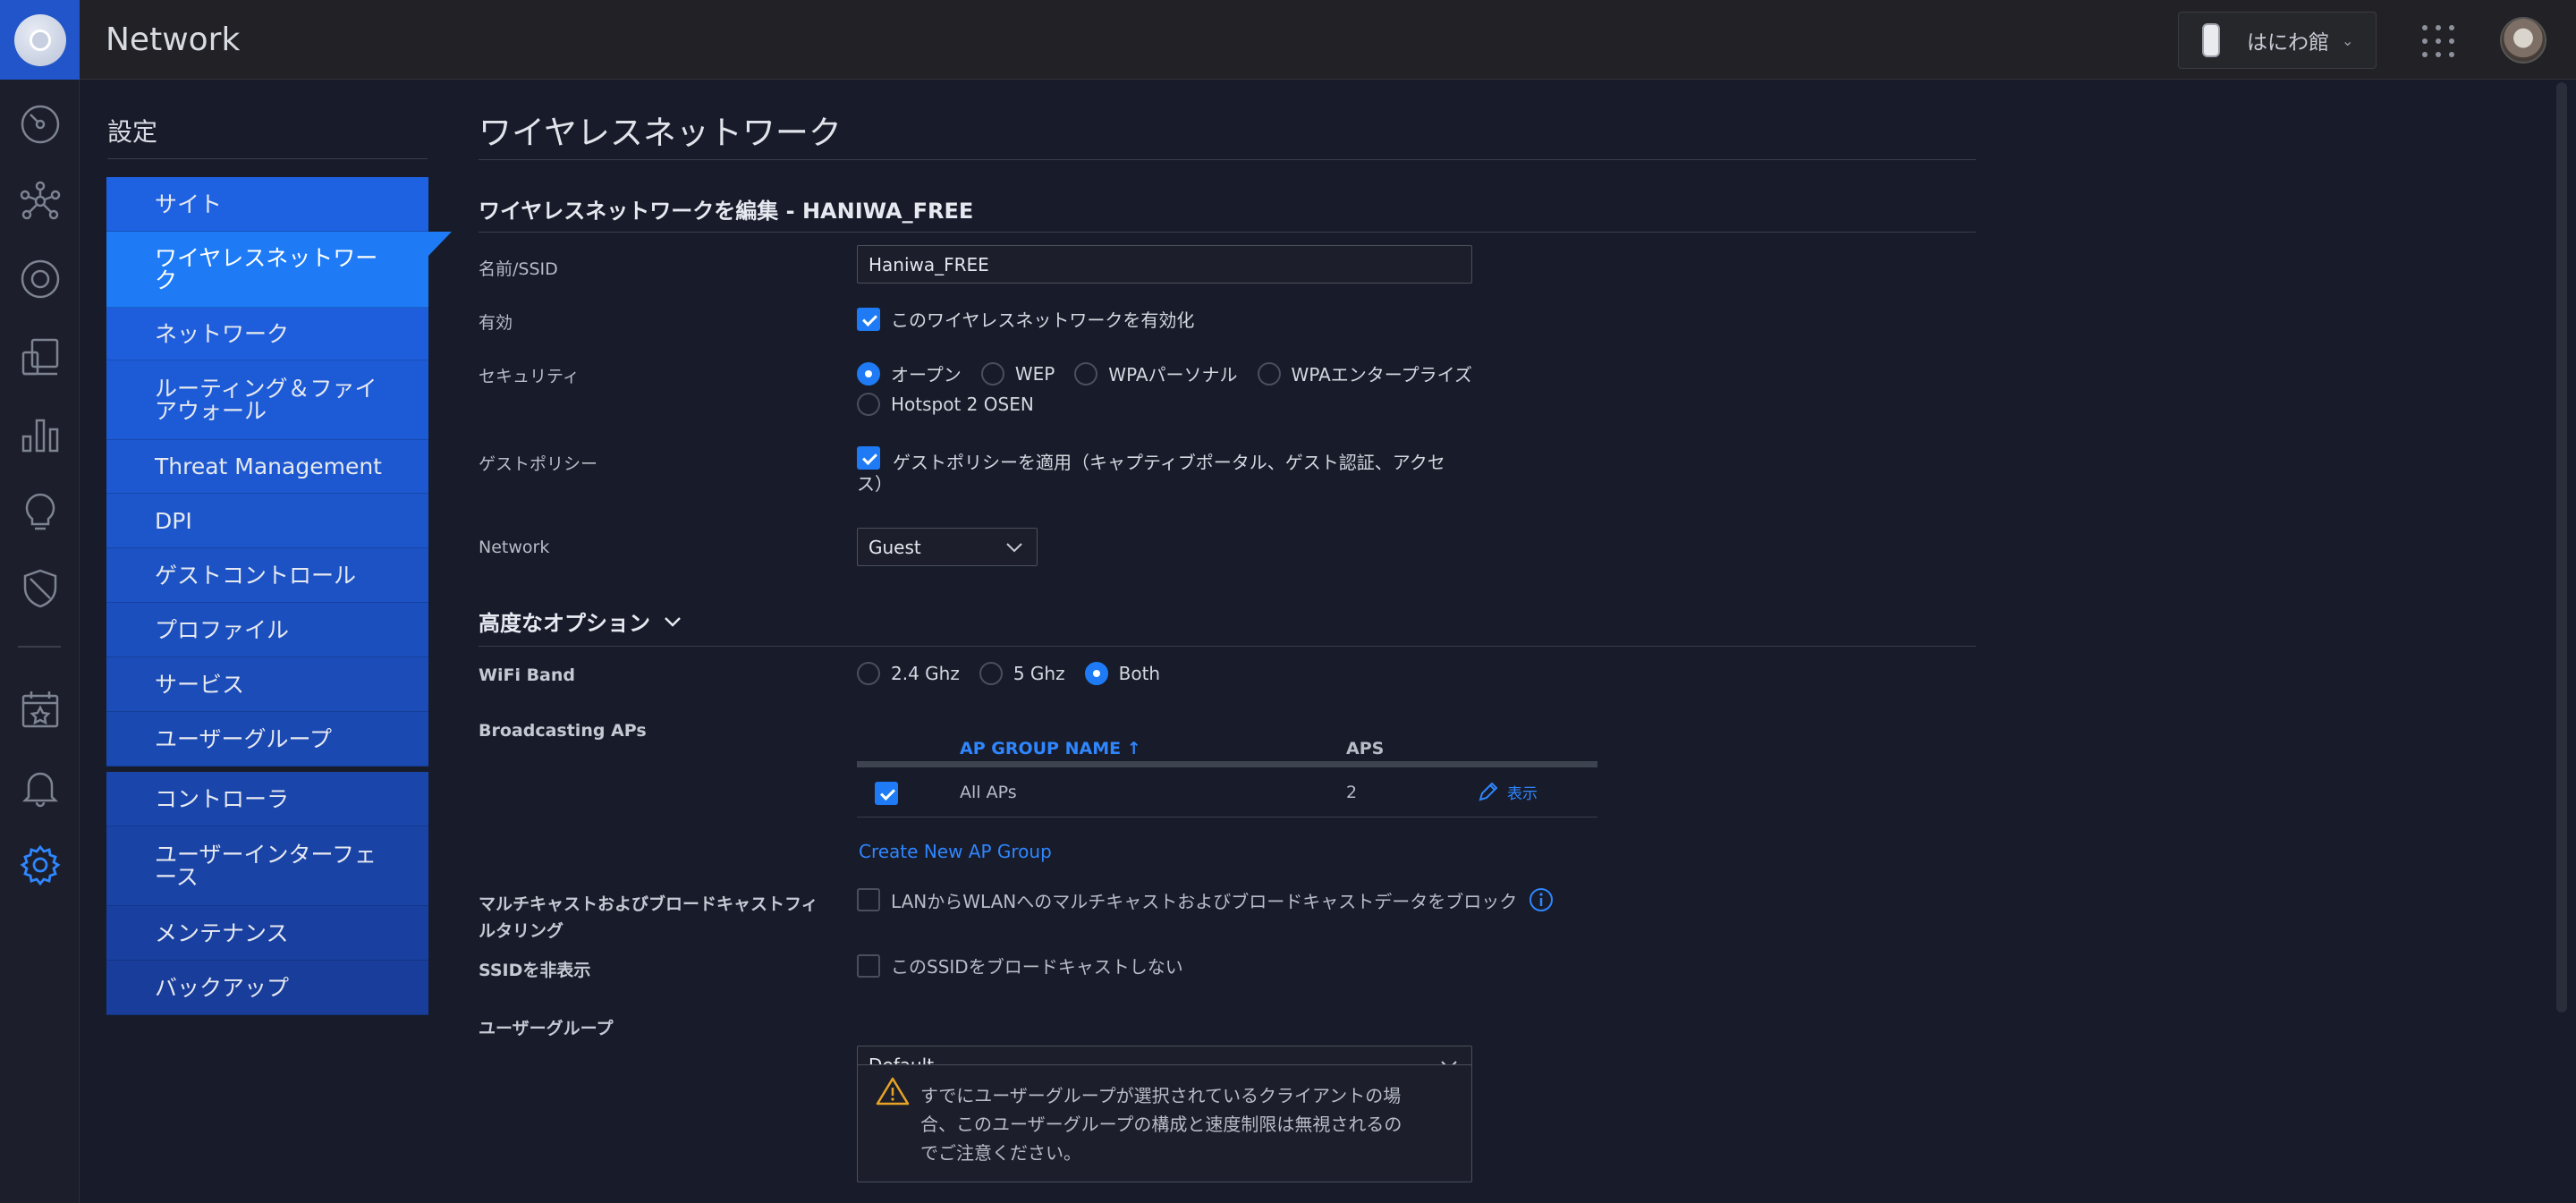  Describe the element at coordinates (39, 647) in the screenshot. I see `rail-divider` at that location.